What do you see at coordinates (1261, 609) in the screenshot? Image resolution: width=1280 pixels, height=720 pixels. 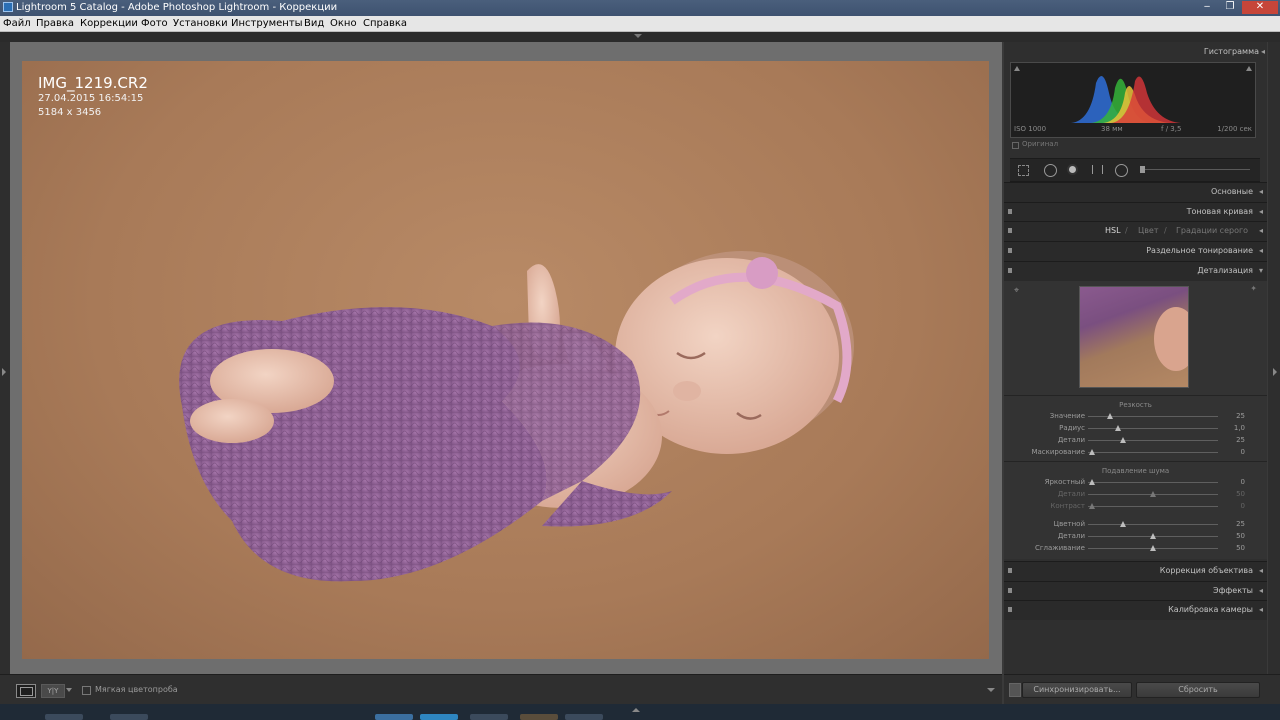 I see `panel-calibration-toggle-icon: ◂` at bounding box center [1261, 609].